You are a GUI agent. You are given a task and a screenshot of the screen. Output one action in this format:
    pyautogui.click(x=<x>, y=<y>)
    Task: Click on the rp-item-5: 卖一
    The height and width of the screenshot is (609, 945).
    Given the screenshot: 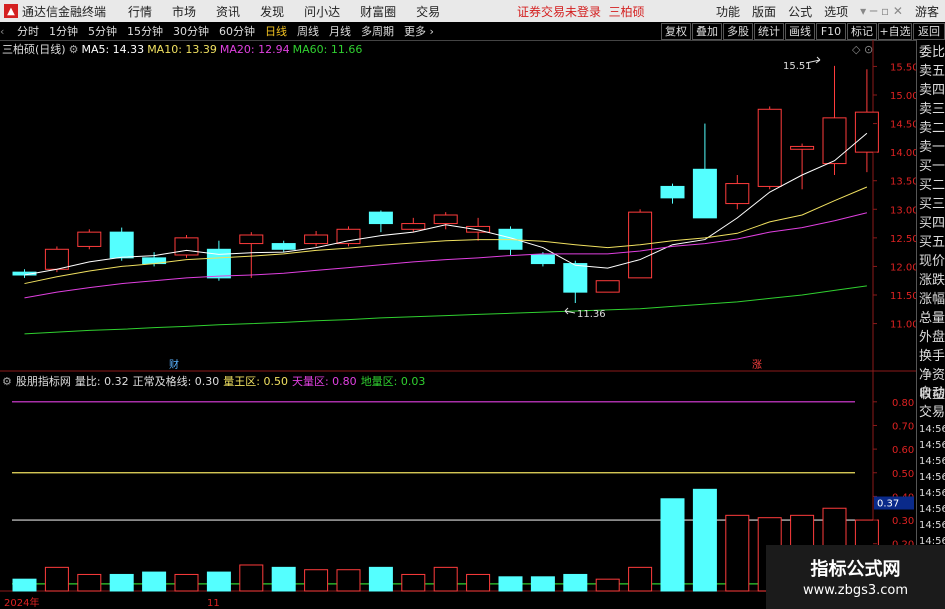 What is the action you would take?
    pyautogui.click(x=932, y=147)
    